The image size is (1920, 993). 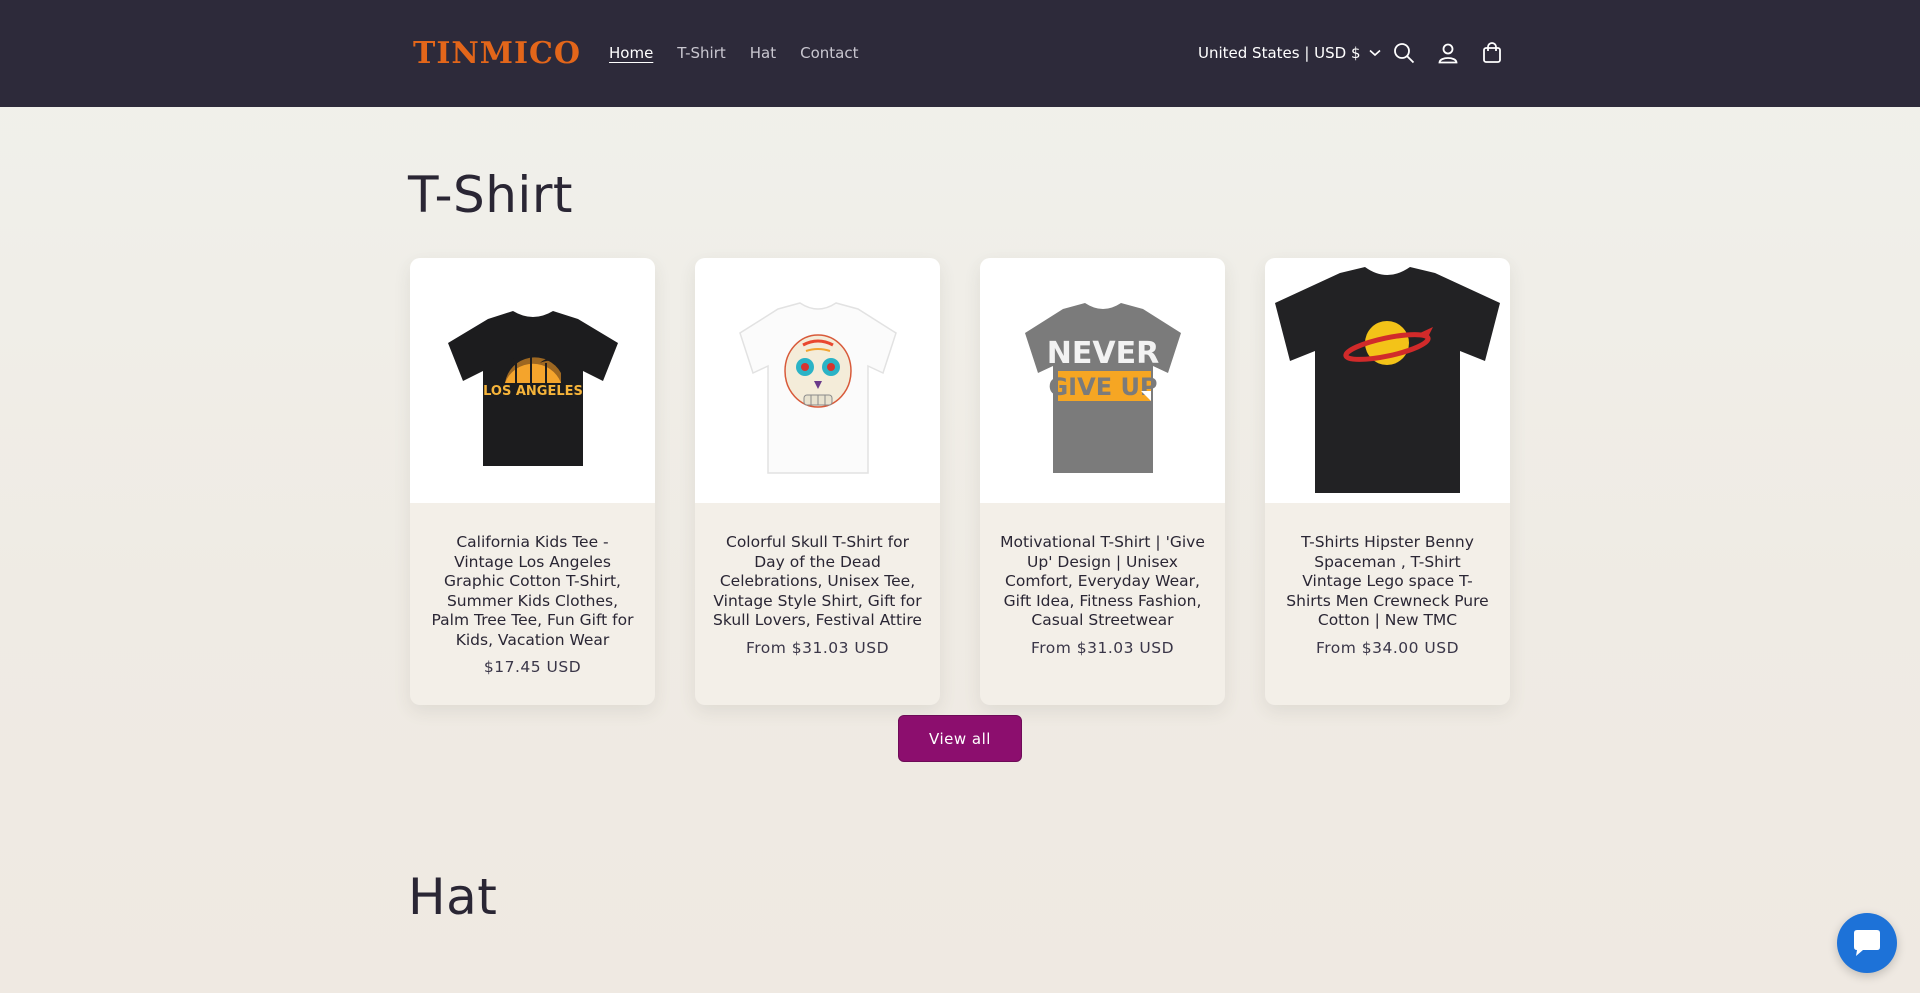 I want to click on la-tshirt-graphic: LOS ANGELES, so click(x=532, y=388).